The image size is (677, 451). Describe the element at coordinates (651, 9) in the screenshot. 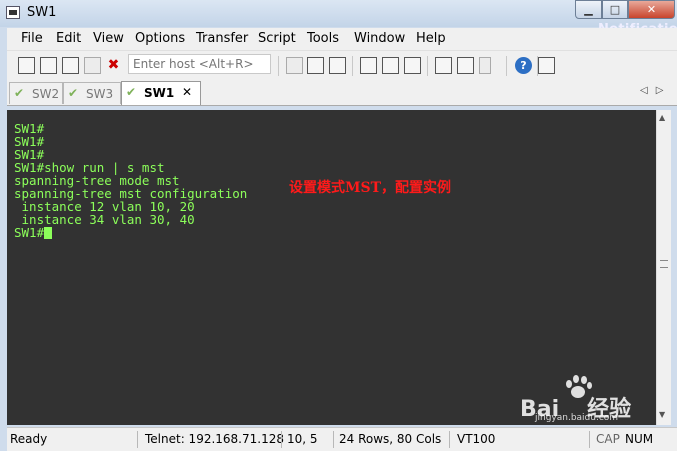

I see `close-button: ✕` at that location.